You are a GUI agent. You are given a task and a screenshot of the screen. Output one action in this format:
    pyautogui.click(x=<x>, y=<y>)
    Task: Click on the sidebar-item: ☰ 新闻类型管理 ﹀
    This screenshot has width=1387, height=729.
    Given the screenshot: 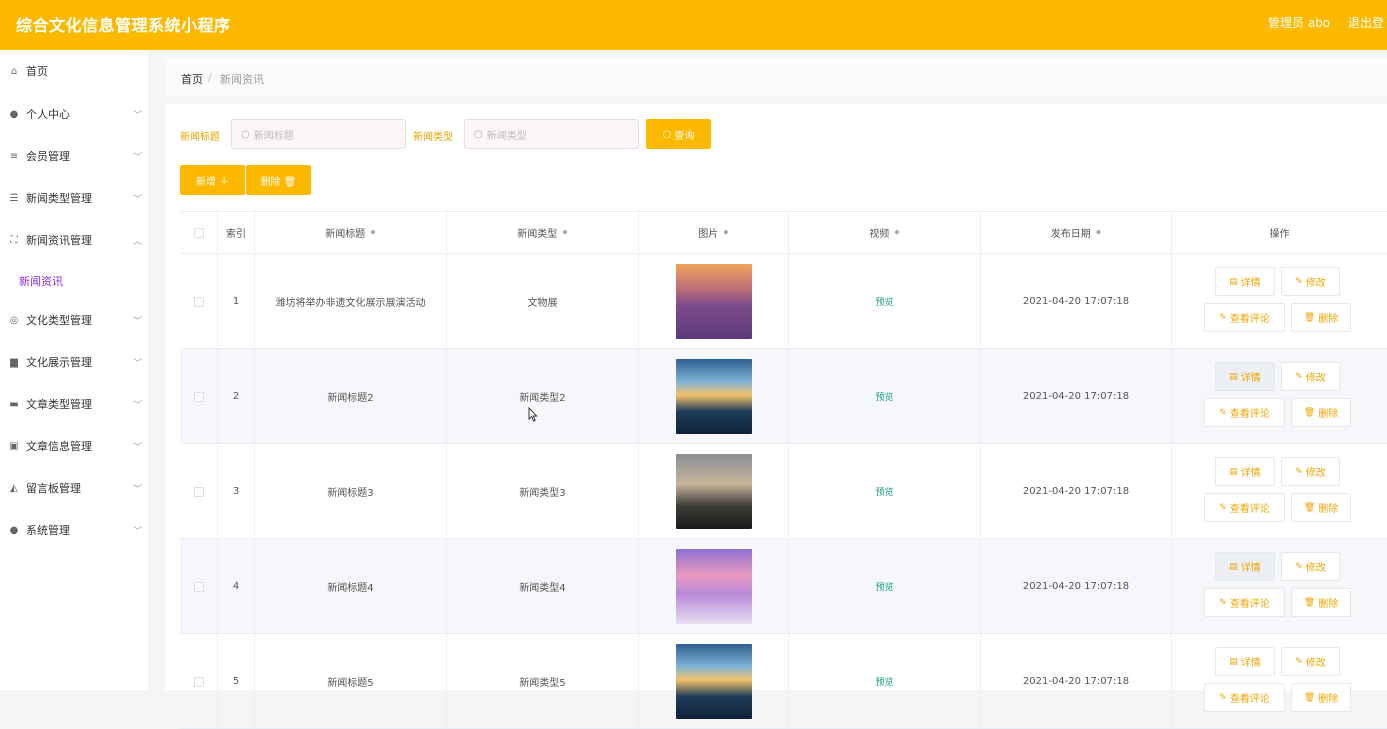 What is the action you would take?
    pyautogui.click(x=74, y=198)
    